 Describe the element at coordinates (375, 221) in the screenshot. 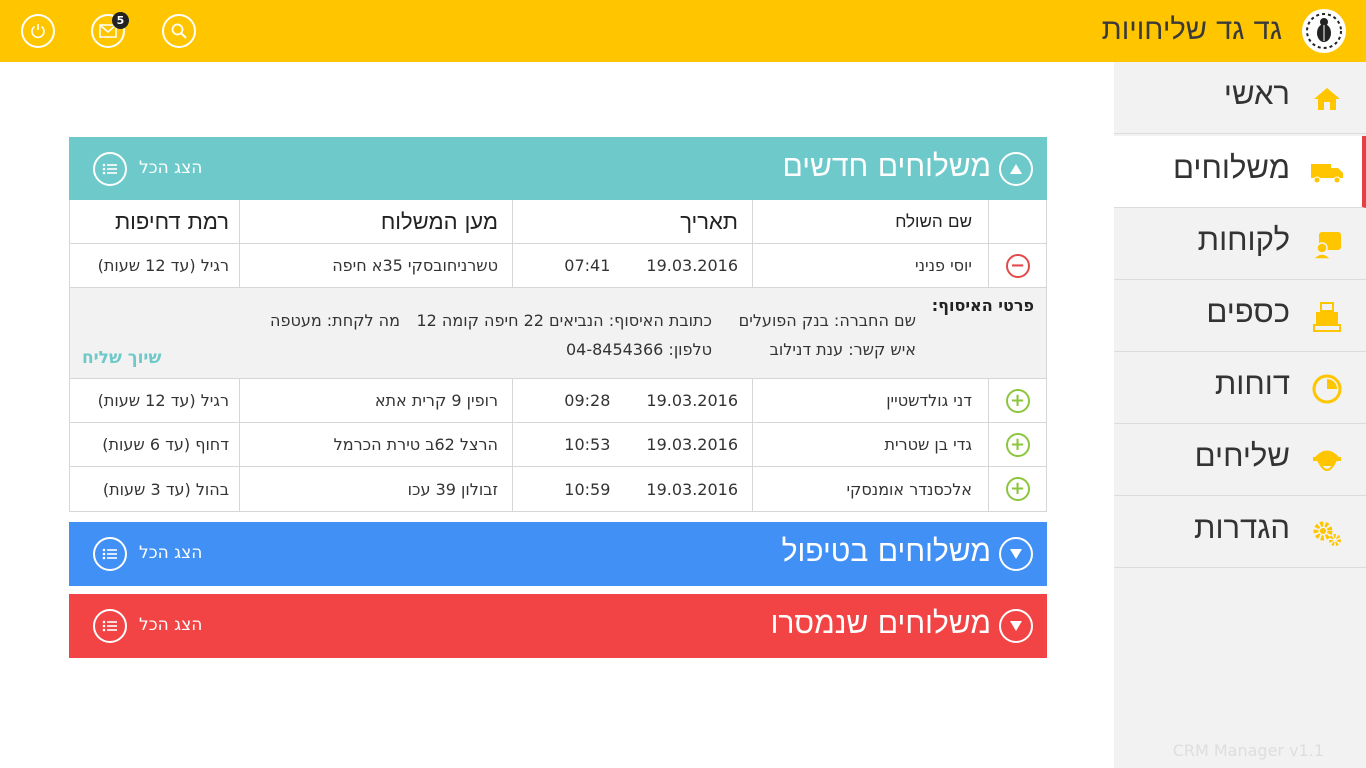

I see `column-header-address: מען המשלוח` at that location.